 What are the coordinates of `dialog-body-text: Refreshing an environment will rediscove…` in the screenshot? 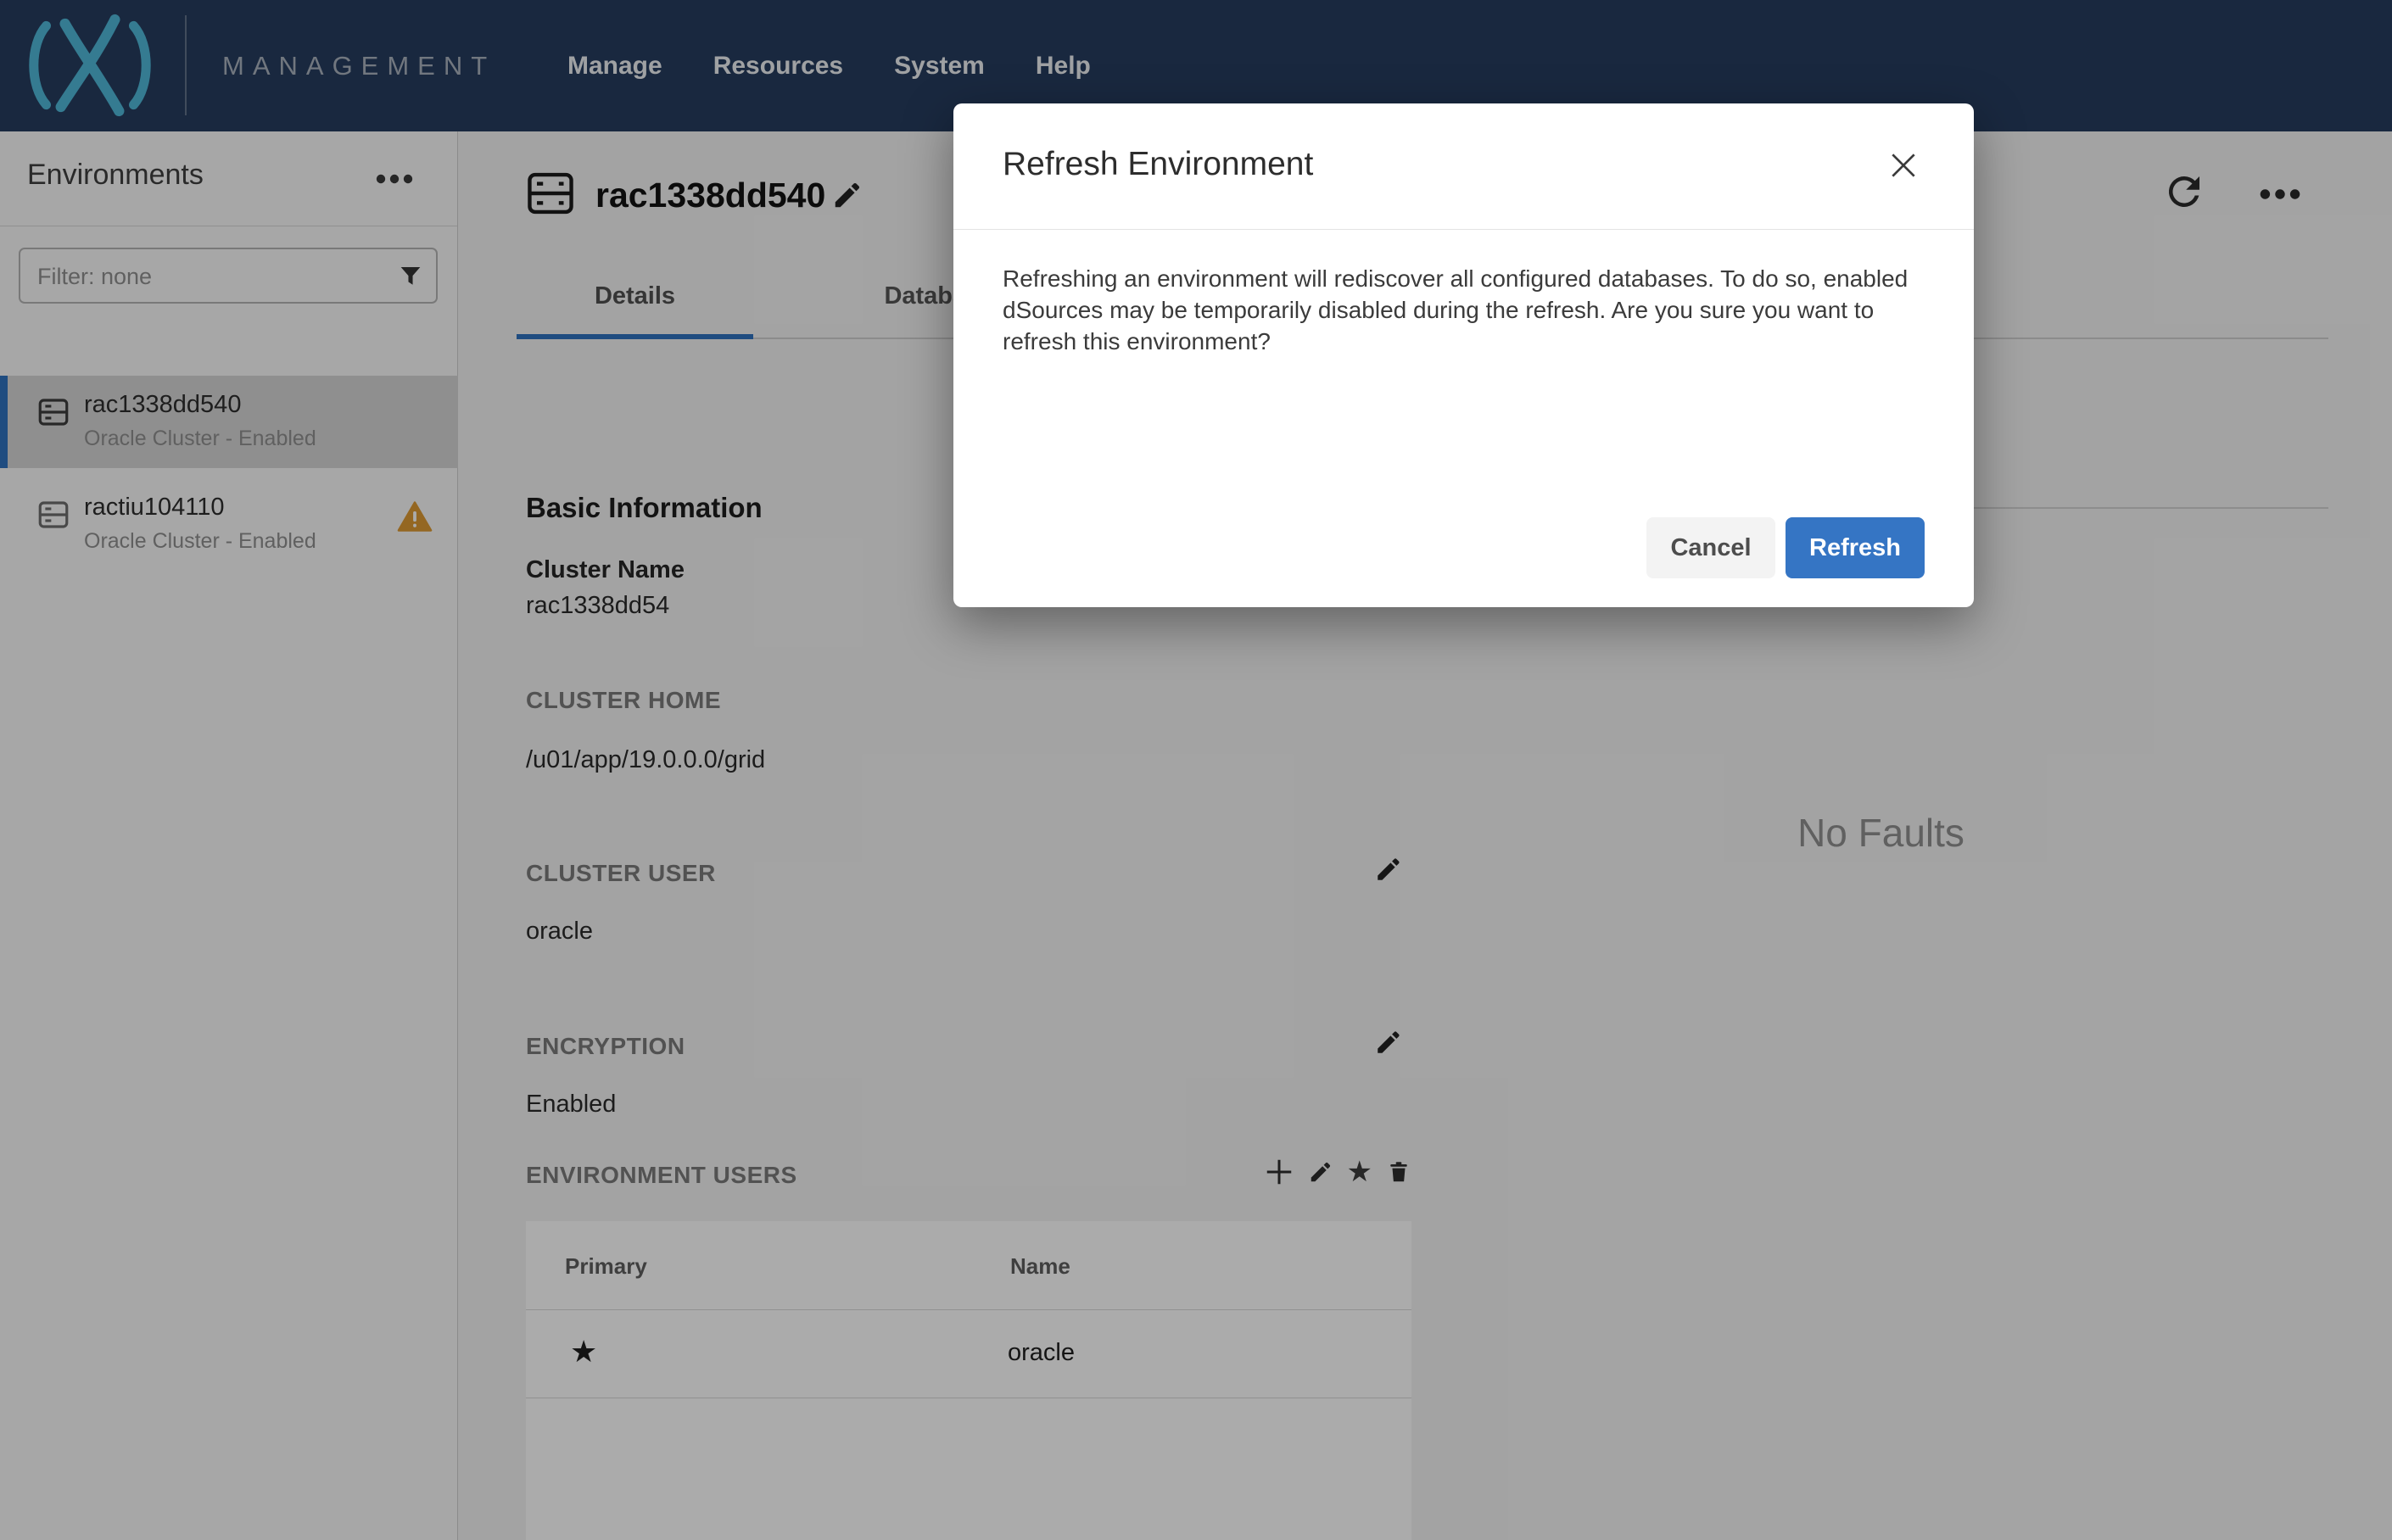 It's located at (1456, 309).